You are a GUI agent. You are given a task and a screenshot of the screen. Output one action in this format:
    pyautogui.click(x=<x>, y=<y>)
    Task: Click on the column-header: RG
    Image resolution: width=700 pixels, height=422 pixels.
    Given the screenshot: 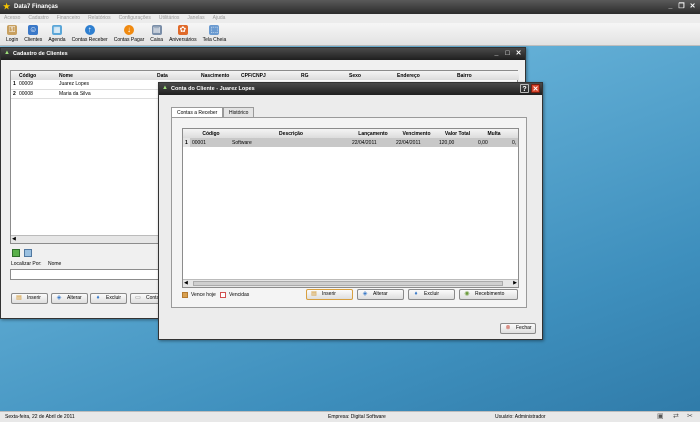 What is the action you would take?
    pyautogui.click(x=323, y=75)
    